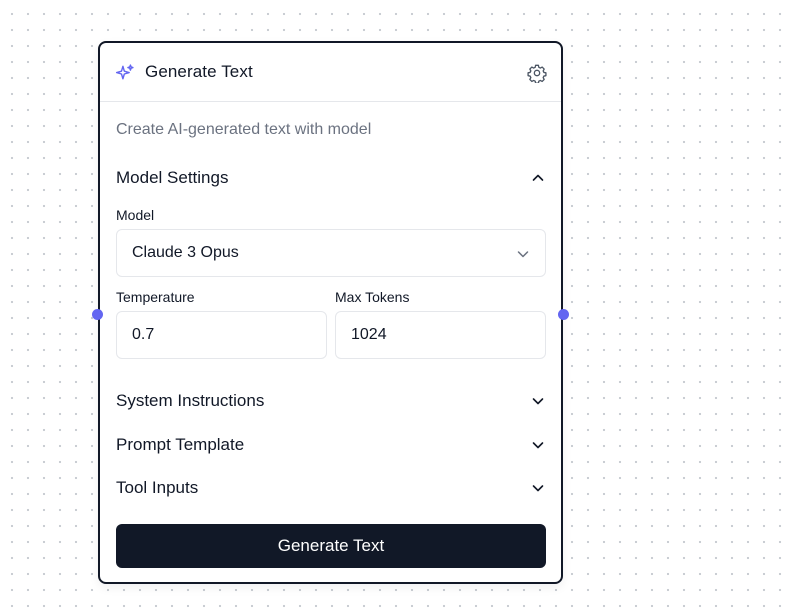  Describe the element at coordinates (331, 489) in the screenshot. I see `tool-inputs-header: Tool Inputs` at that location.